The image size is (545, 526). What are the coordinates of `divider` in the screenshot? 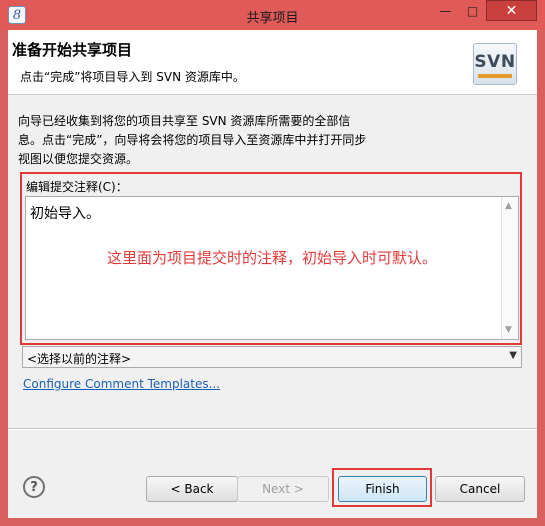 It's located at (272, 429).